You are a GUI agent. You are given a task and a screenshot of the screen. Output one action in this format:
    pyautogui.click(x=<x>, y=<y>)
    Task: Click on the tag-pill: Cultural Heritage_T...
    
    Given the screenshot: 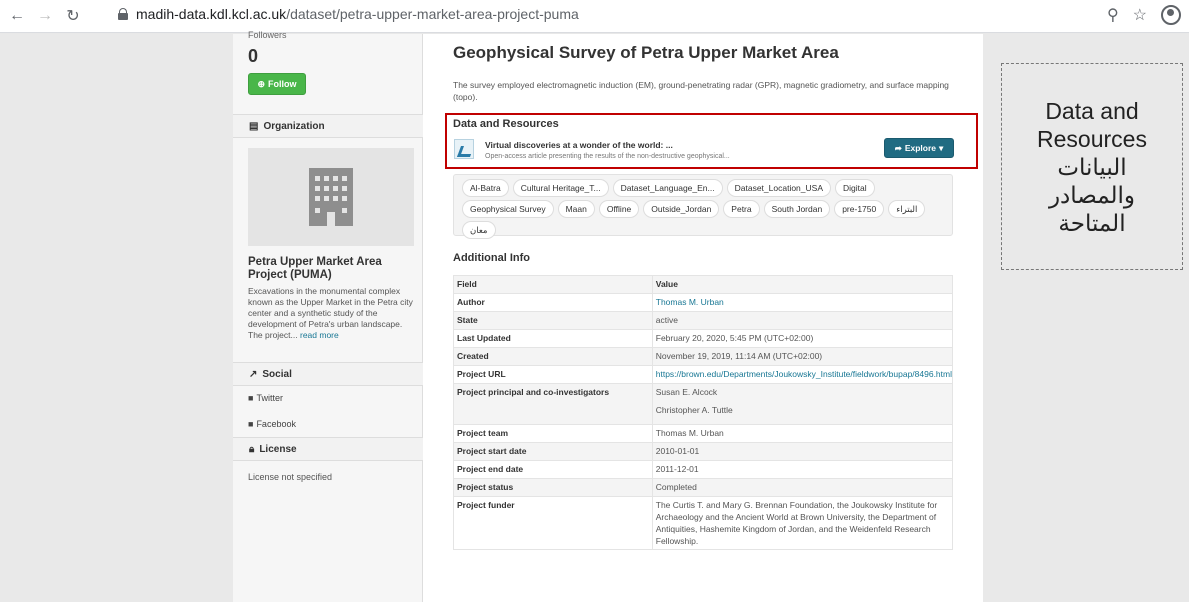 What is the action you would take?
    pyautogui.click(x=560, y=188)
    